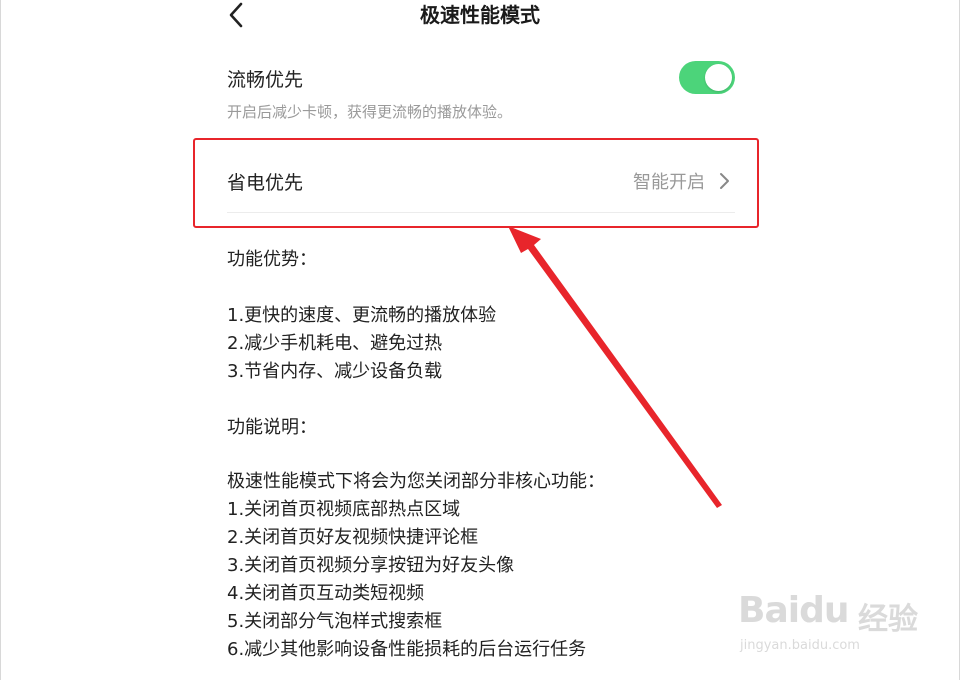 This screenshot has width=960, height=680. Describe the element at coordinates (335, 371) in the screenshot. I see `advantage-item: 3.节省内存、减少设备负载` at that location.